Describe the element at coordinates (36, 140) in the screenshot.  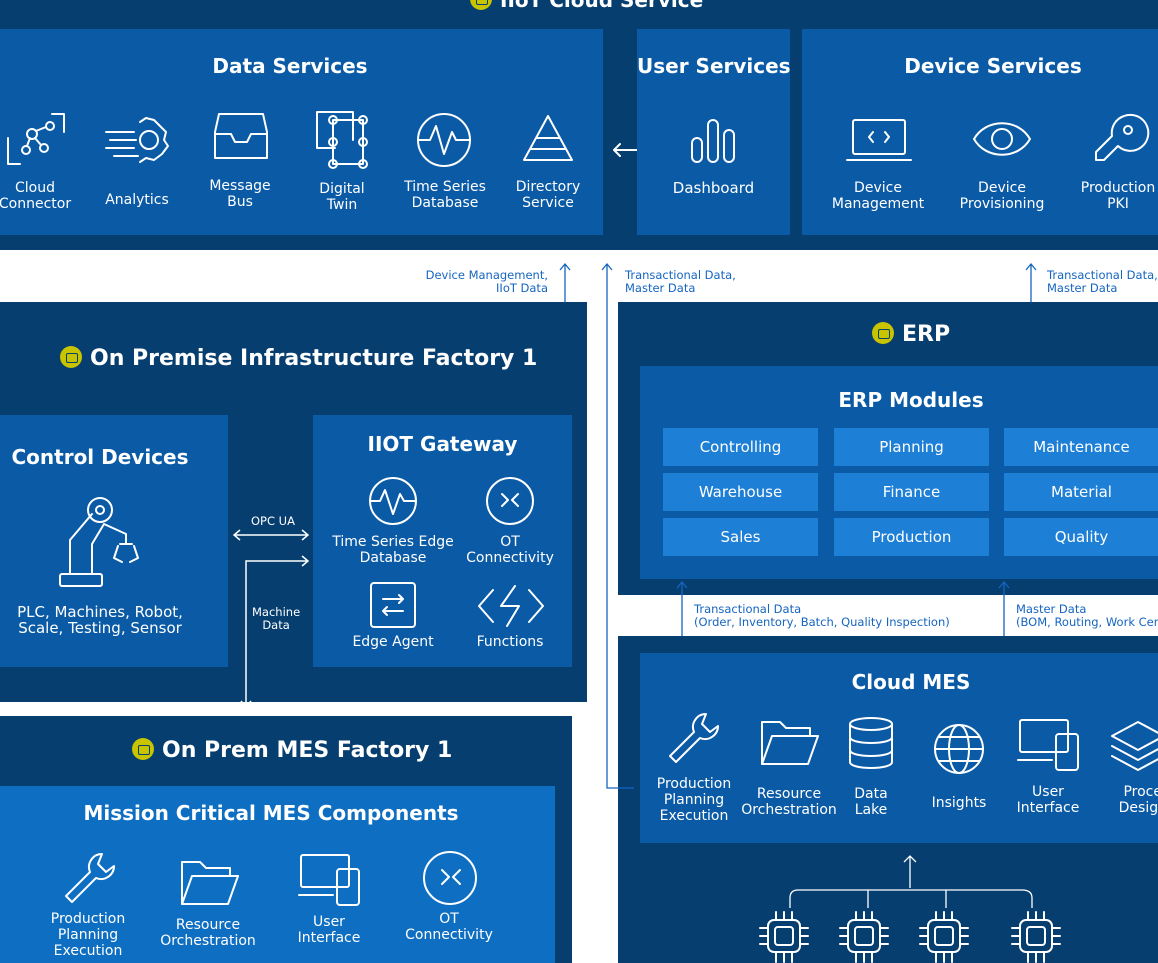
I see `cloud-connector-icon` at that location.